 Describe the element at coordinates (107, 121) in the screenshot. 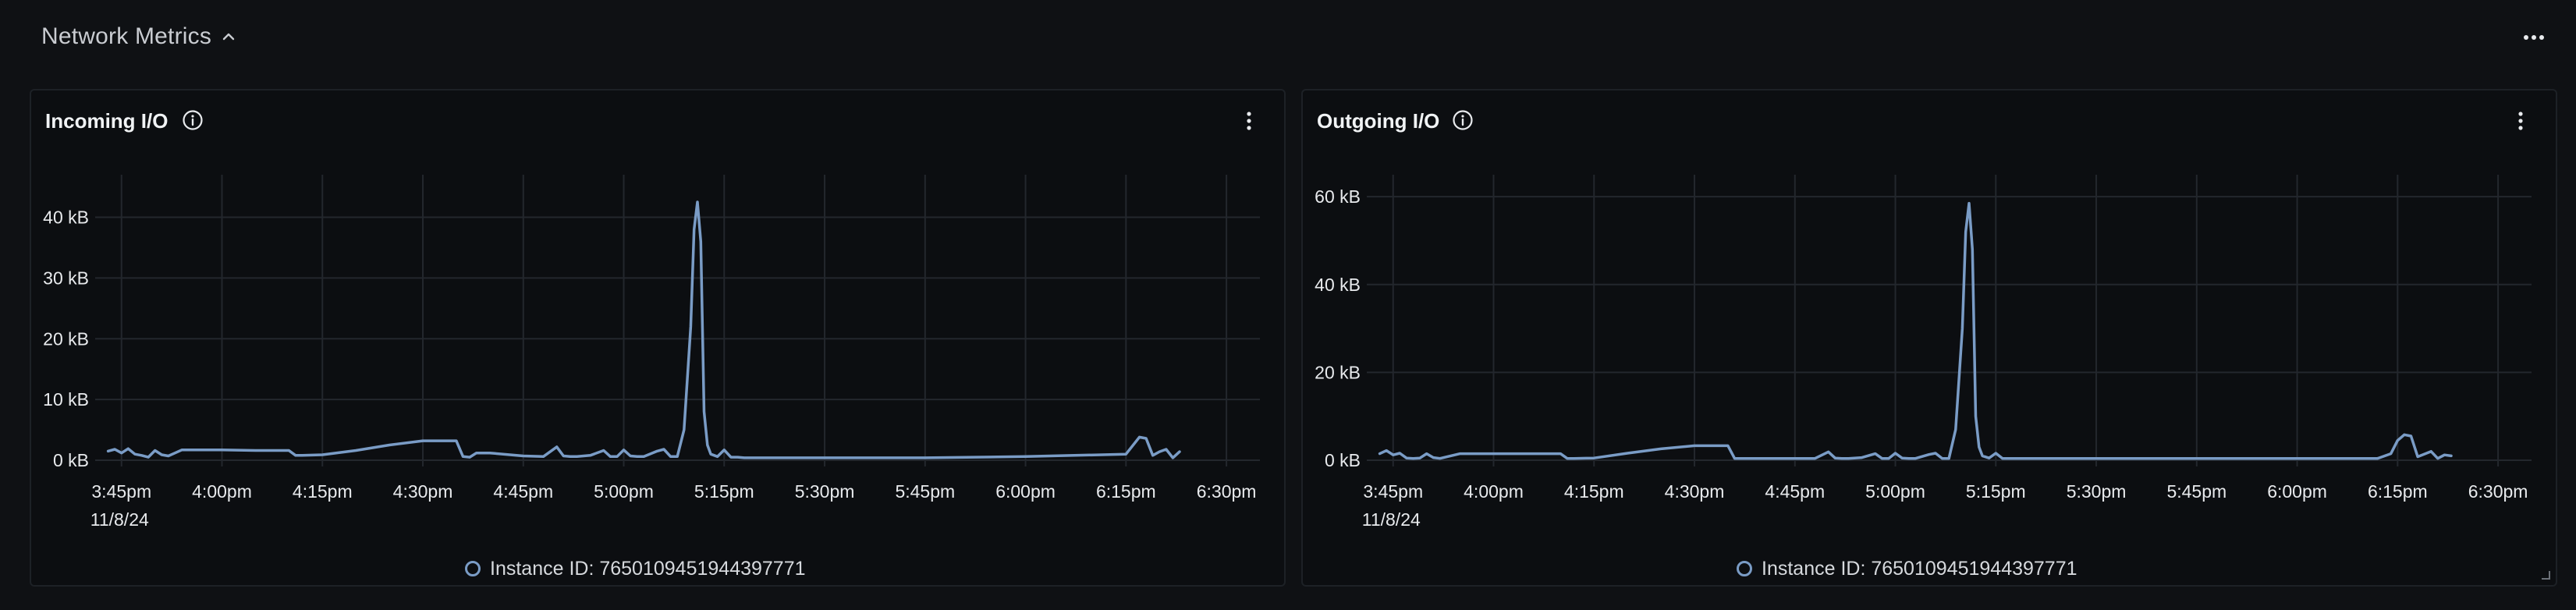

I see `panel-title: Incoming I/O` at that location.